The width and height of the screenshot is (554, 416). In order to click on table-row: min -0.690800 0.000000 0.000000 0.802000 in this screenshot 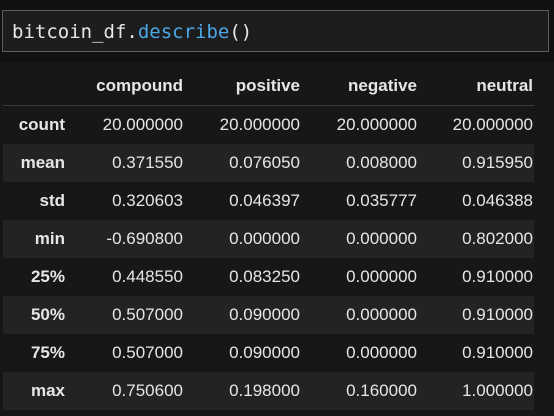, I will do `click(268, 239)`.